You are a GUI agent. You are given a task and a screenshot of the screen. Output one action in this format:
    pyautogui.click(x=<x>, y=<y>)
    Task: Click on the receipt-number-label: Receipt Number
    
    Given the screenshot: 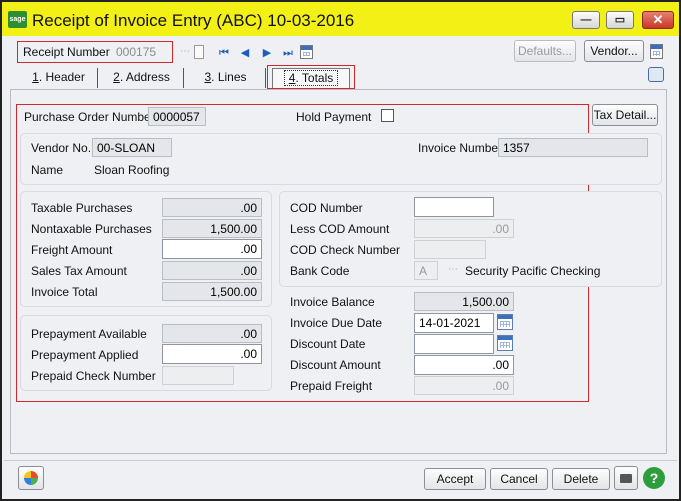 What is the action you would take?
    pyautogui.click(x=66, y=52)
    